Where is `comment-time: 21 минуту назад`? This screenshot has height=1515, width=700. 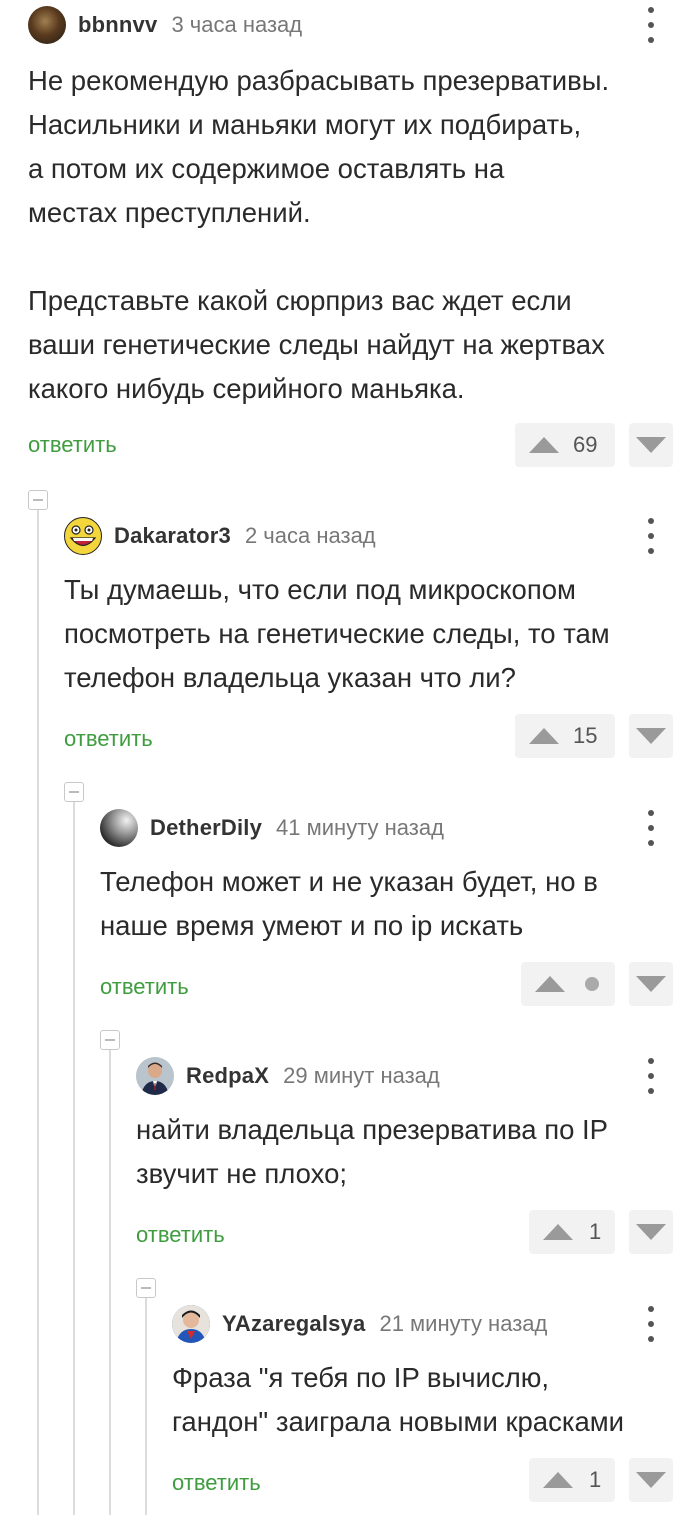 comment-time: 21 минуту назад is located at coordinates (463, 1323).